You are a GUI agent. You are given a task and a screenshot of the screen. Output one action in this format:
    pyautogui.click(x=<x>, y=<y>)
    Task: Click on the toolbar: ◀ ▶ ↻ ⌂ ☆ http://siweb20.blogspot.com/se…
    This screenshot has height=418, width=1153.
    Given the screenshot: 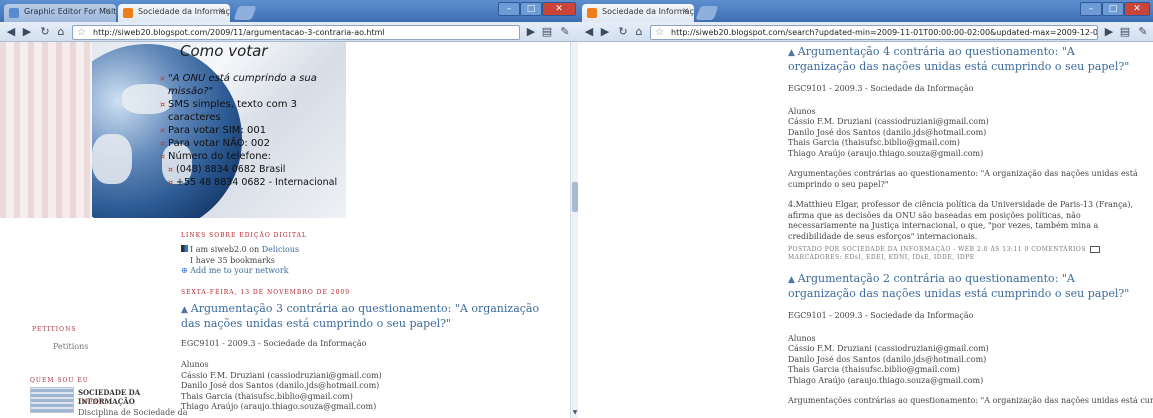 What is the action you would take?
    pyautogui.click(x=865, y=32)
    